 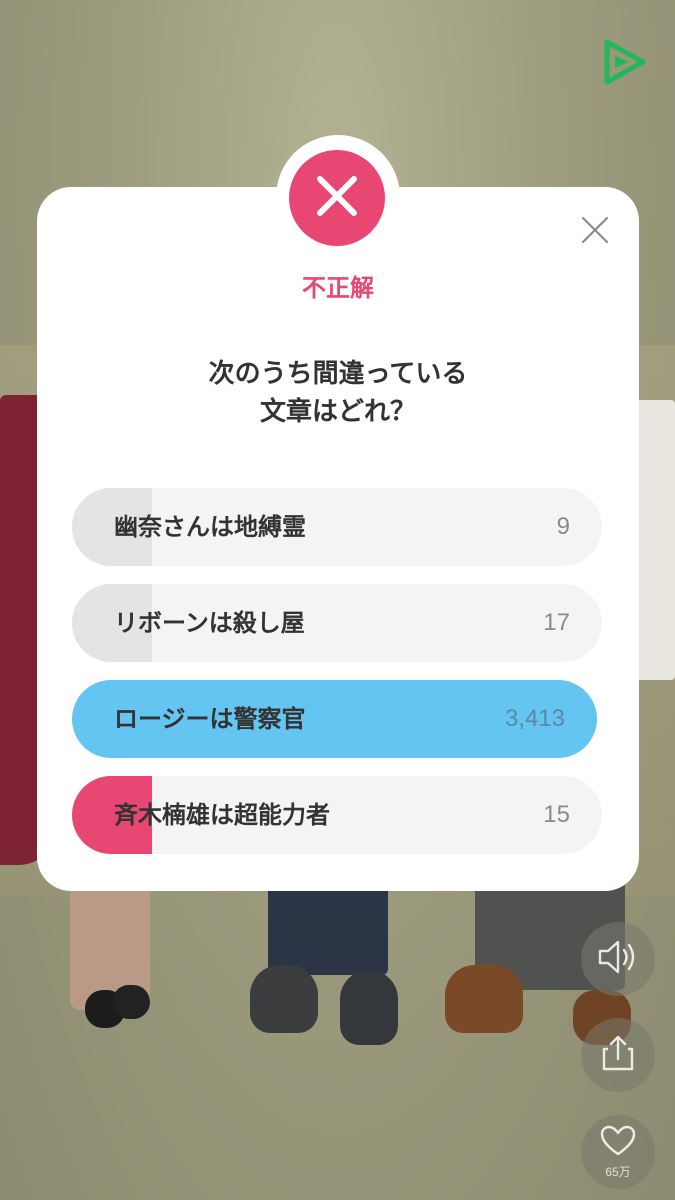 I want to click on close-icon, so click(x=595, y=232).